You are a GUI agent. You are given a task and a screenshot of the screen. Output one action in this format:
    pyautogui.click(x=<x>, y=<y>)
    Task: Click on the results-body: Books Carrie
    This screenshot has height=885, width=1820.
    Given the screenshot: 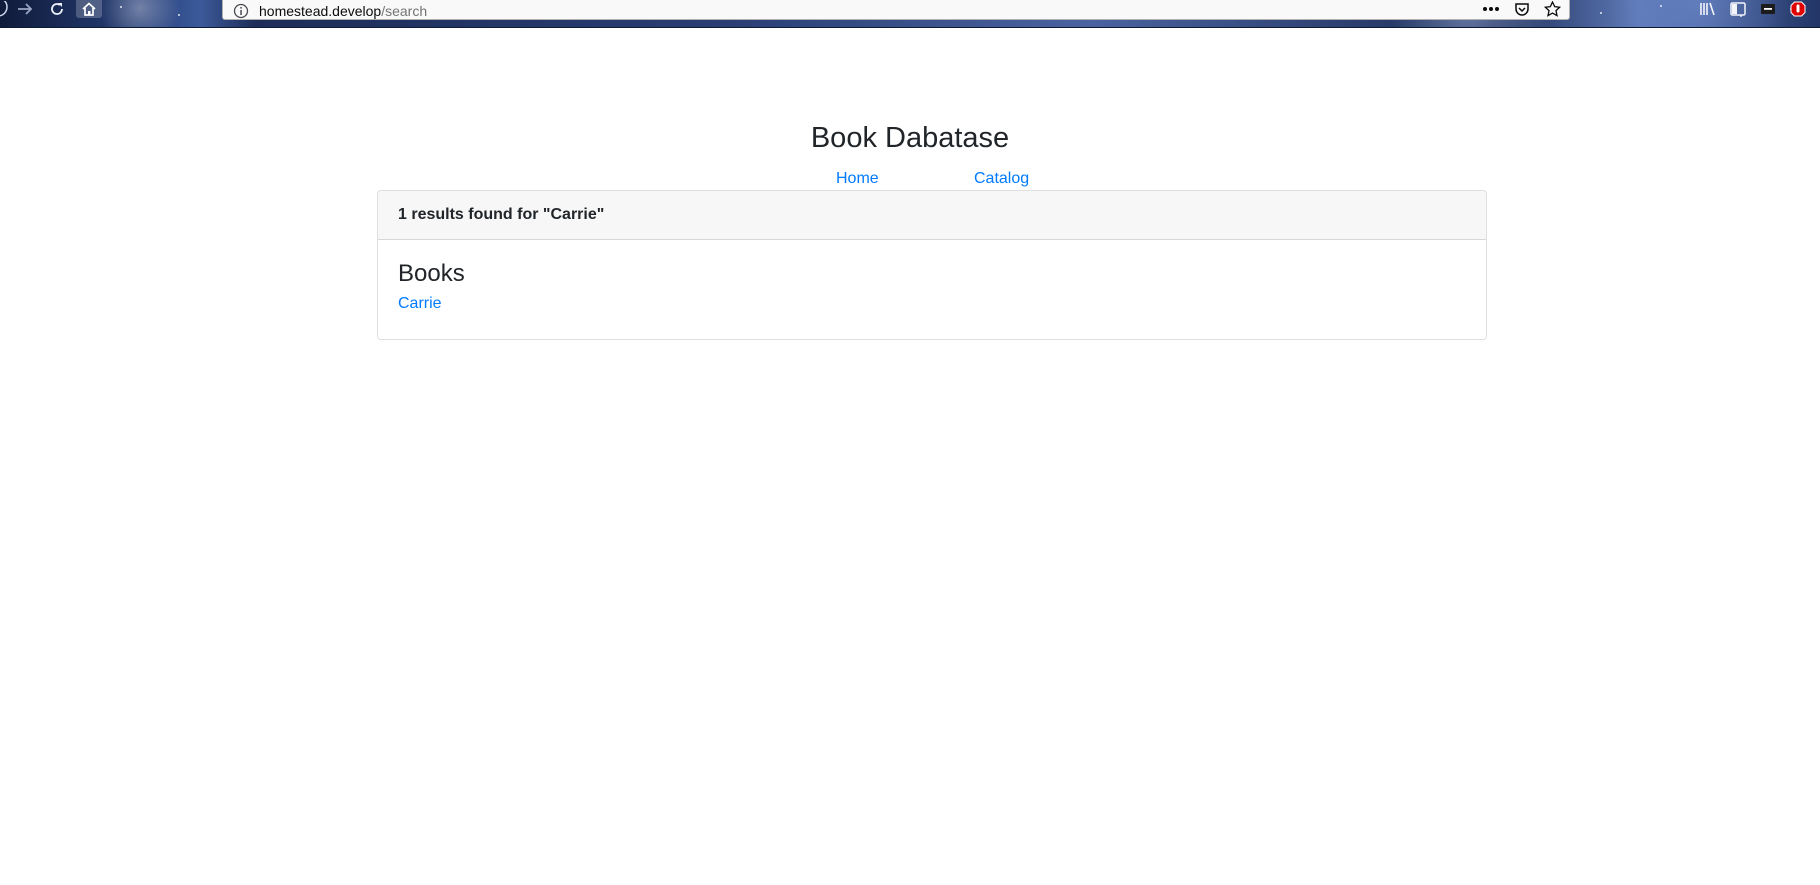 What is the action you would take?
    pyautogui.click(x=932, y=286)
    